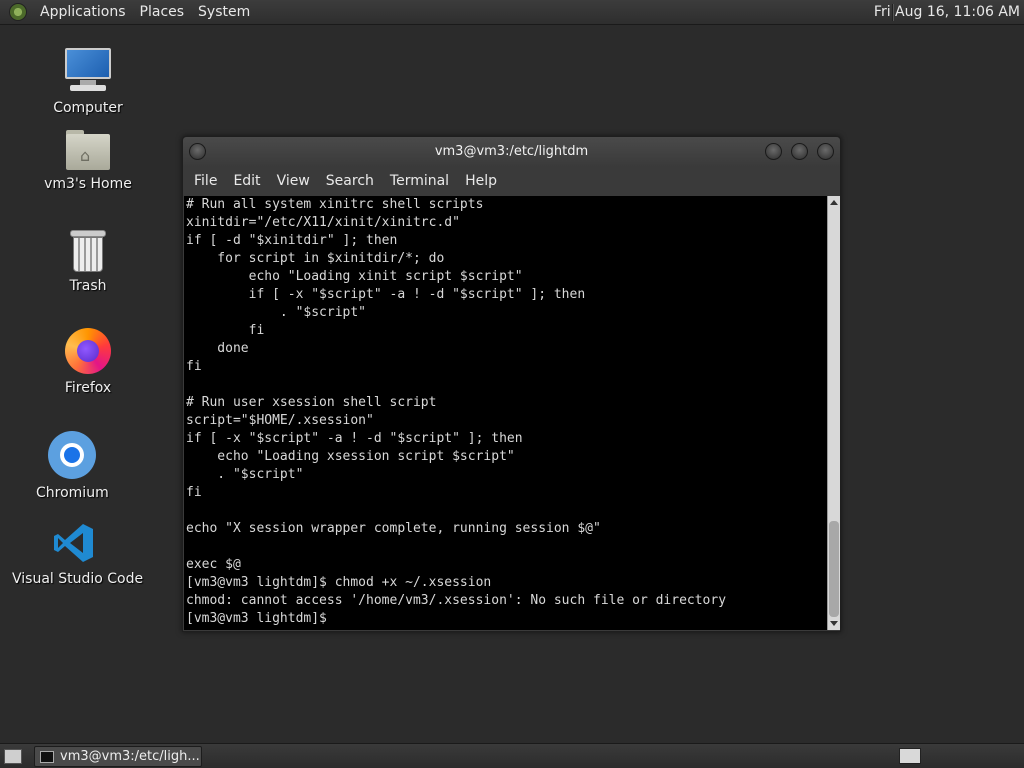  I want to click on menu-view: View, so click(293, 181).